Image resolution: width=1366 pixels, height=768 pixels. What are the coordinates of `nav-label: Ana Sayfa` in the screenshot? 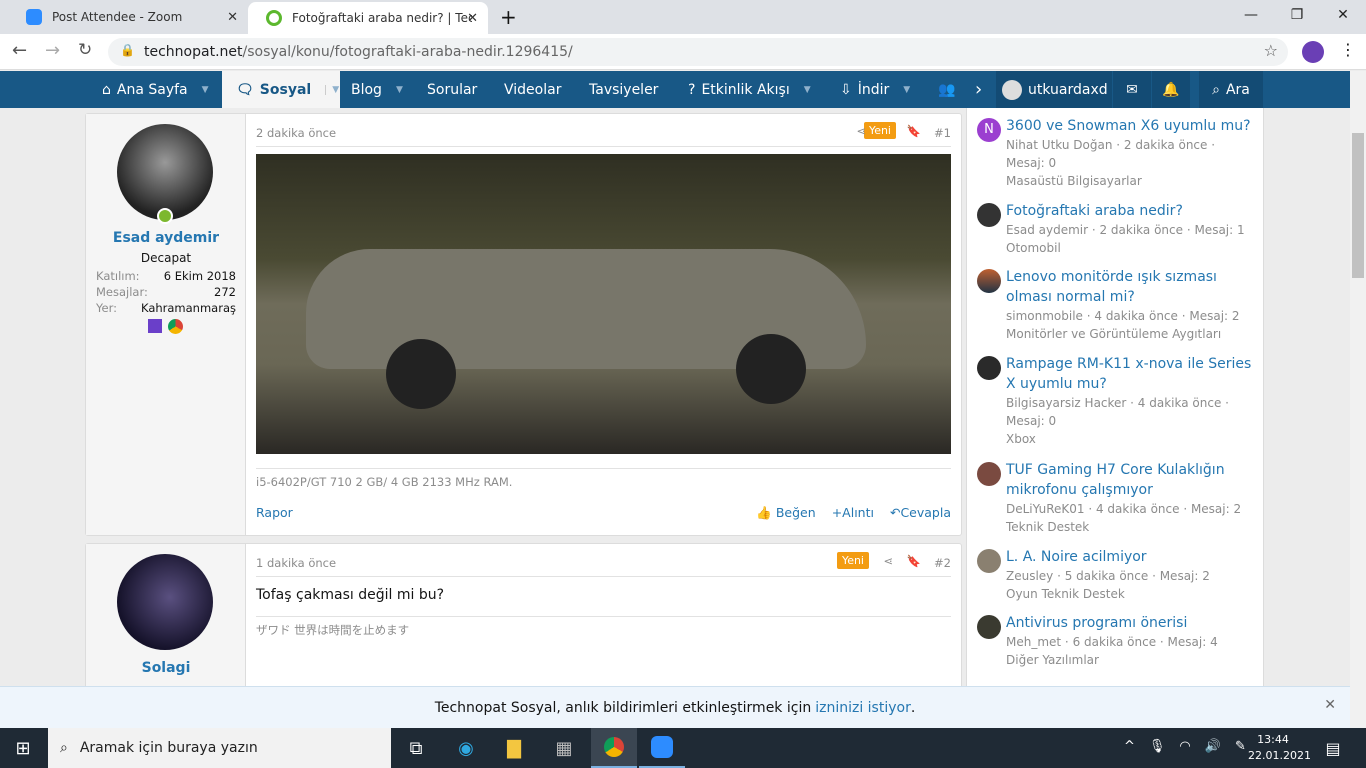 It's located at (152, 89).